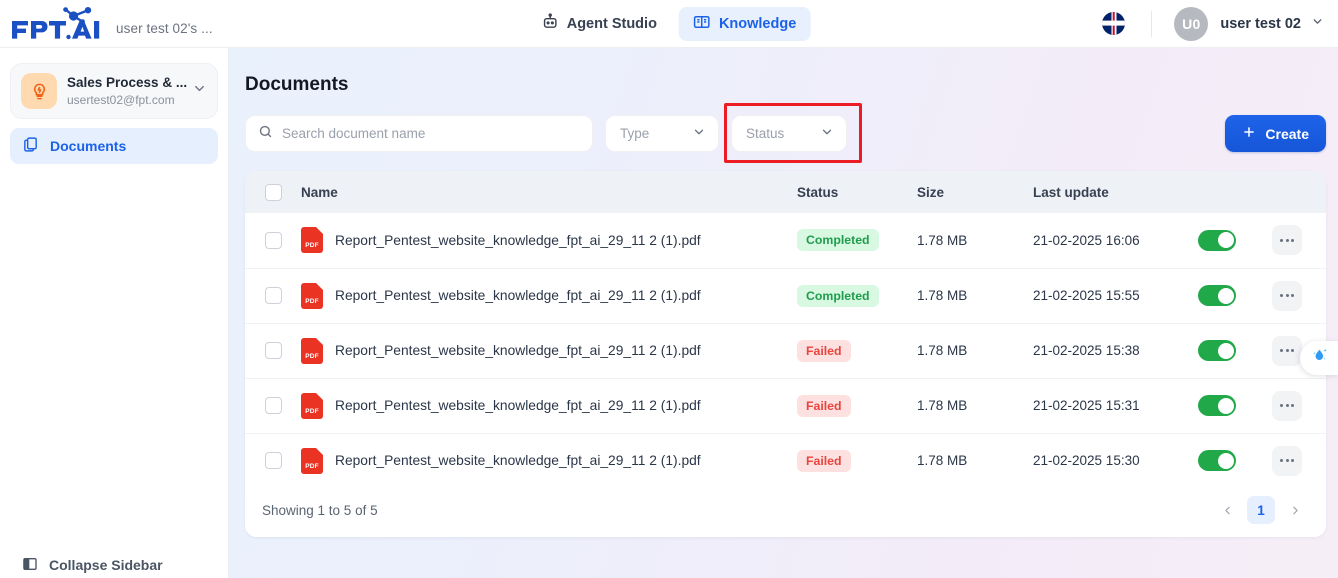  What do you see at coordinates (1260, 23) in the screenshot?
I see `user-name-label: user test 02` at bounding box center [1260, 23].